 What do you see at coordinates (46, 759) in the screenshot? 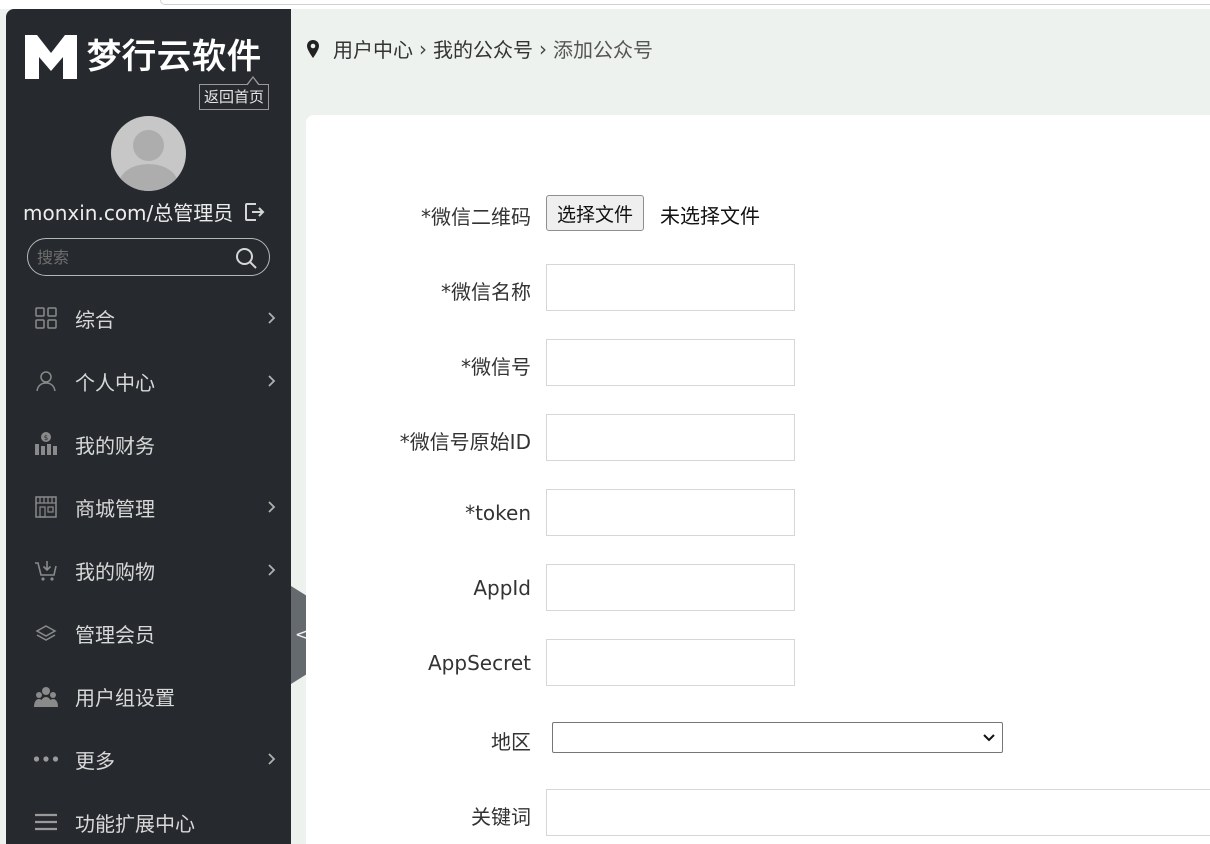
I see `more-dots-icon` at bounding box center [46, 759].